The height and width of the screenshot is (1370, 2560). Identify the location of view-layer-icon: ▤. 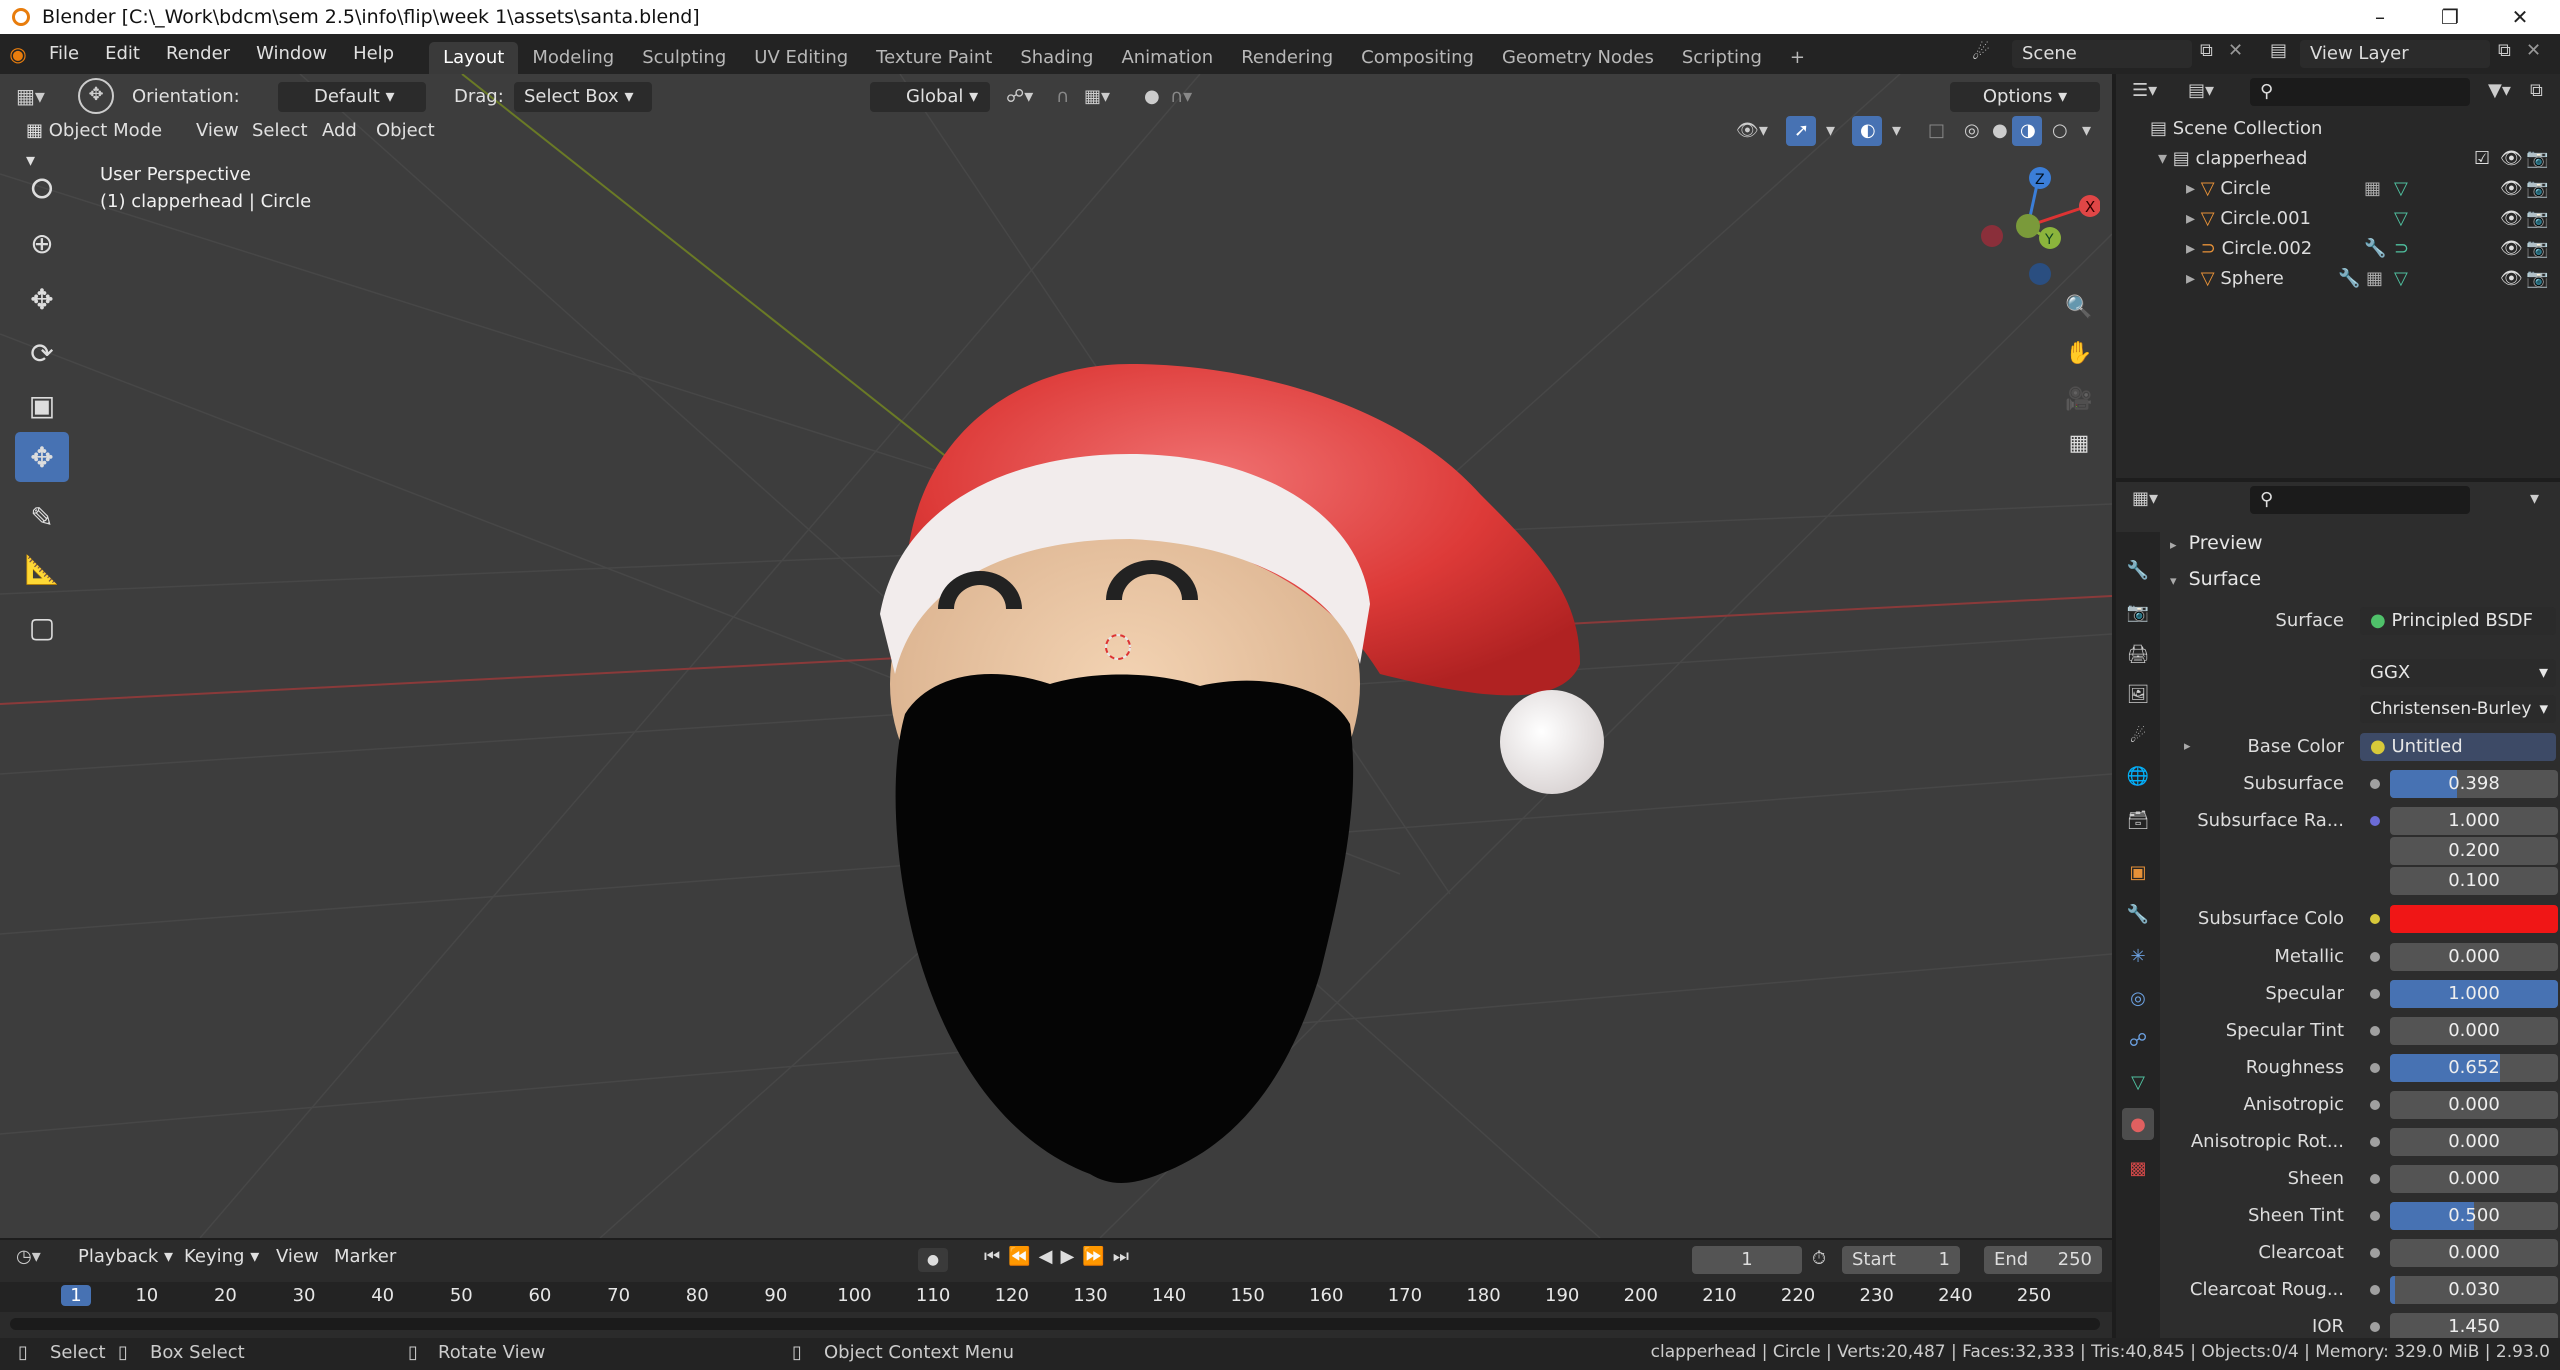
(2278, 50).